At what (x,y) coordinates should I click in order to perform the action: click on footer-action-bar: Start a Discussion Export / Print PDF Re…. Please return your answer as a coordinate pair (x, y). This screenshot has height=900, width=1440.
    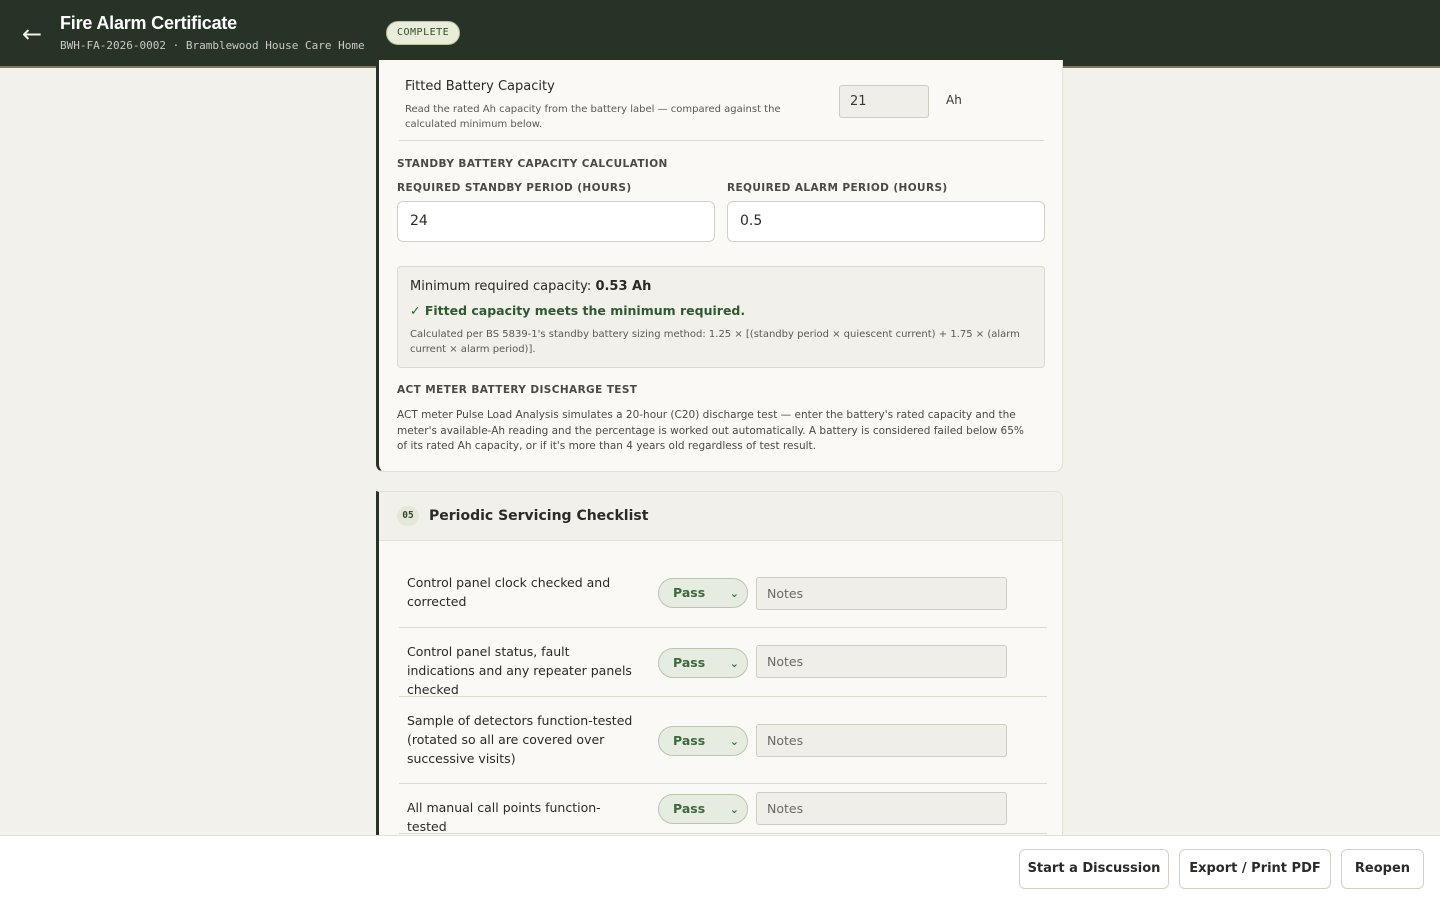
    Looking at the image, I should click on (720, 867).